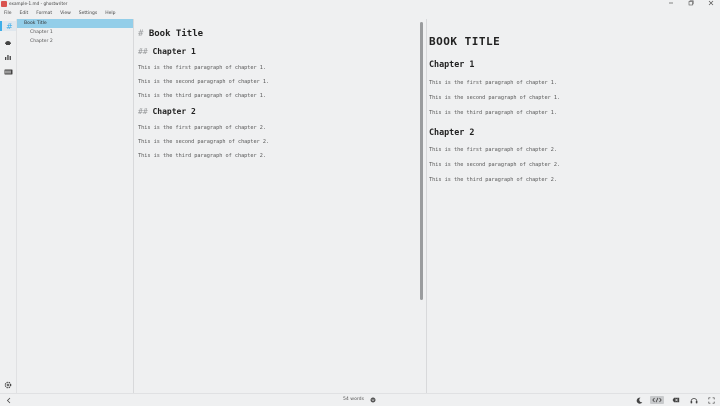  What do you see at coordinates (174, 111) in the screenshot?
I see `editor-heading-chapter-2-text: Chapter 2` at bounding box center [174, 111].